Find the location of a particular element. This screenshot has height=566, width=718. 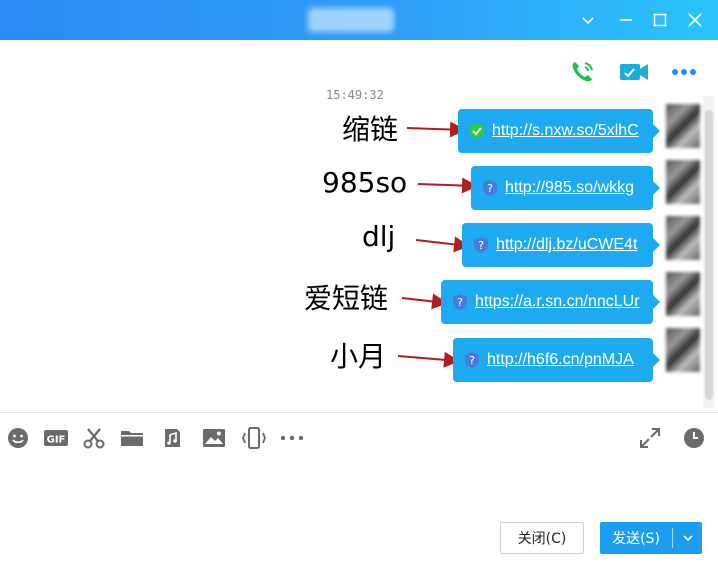

screen-shake-icon is located at coordinates (254, 438).